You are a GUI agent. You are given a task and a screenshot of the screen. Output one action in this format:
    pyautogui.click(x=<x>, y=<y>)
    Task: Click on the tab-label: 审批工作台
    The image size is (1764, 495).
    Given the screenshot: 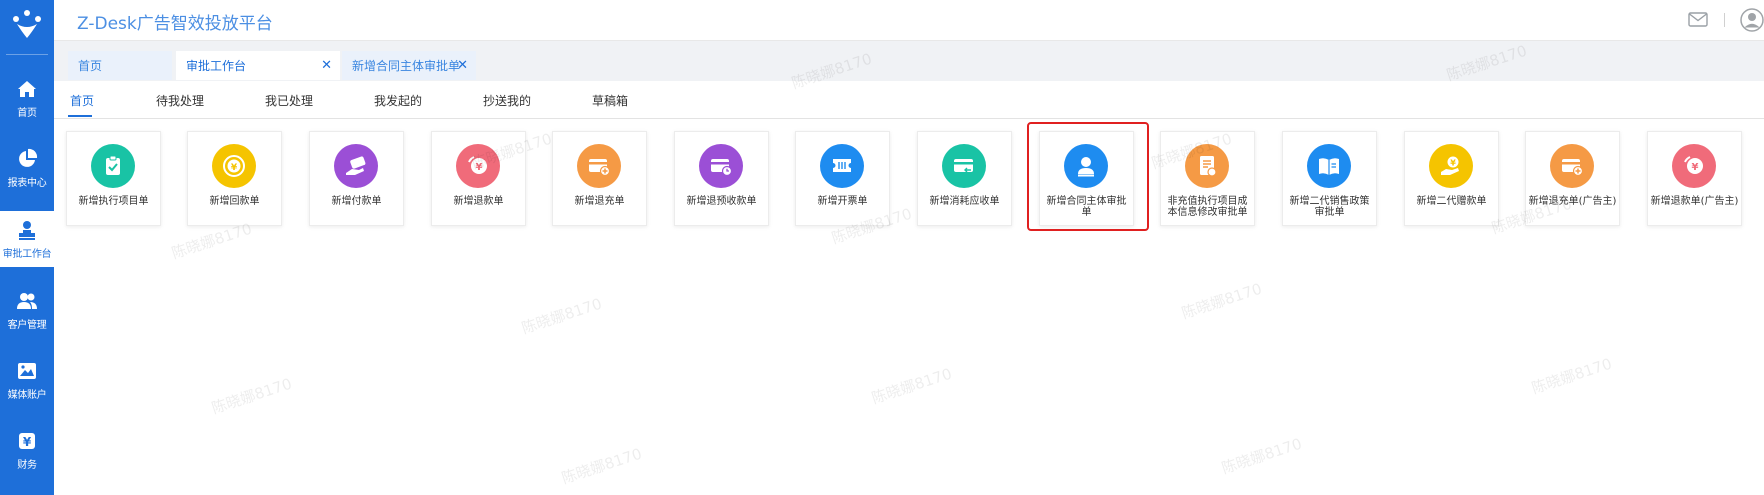 What is the action you would take?
    pyautogui.click(x=216, y=66)
    